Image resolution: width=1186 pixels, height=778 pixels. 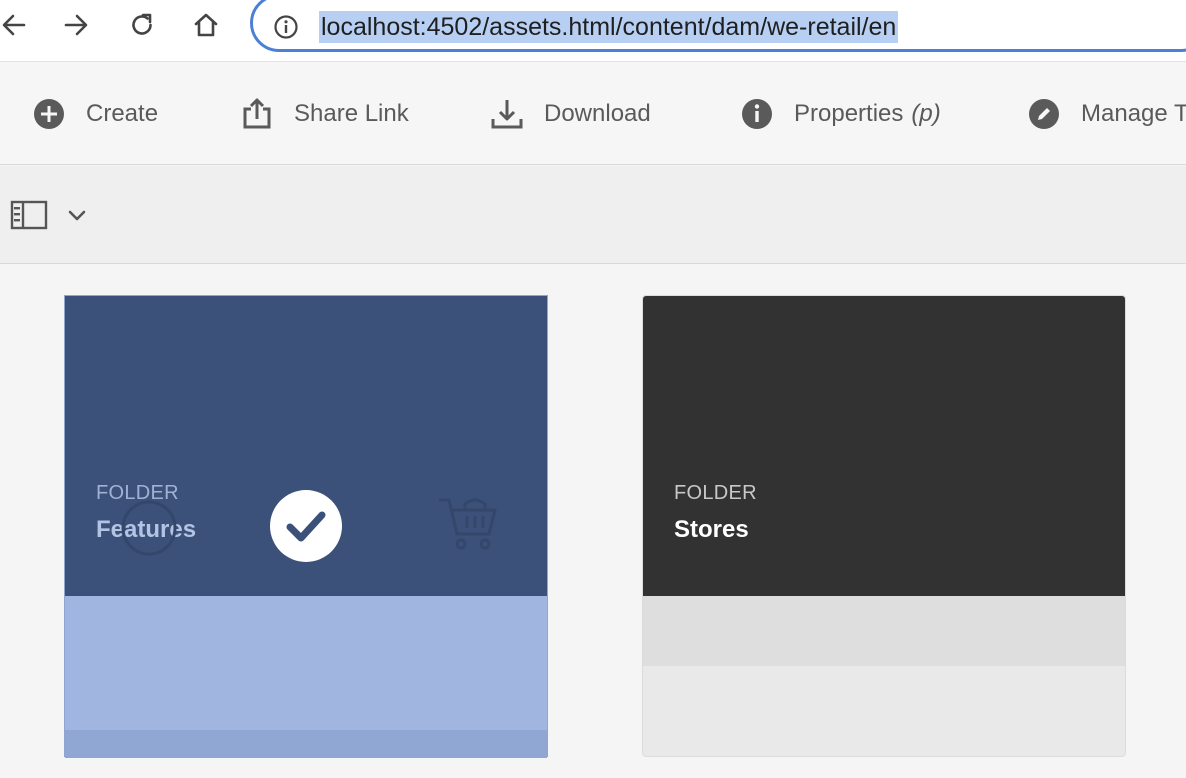 I want to click on add-circle-icon, so click(x=49, y=114).